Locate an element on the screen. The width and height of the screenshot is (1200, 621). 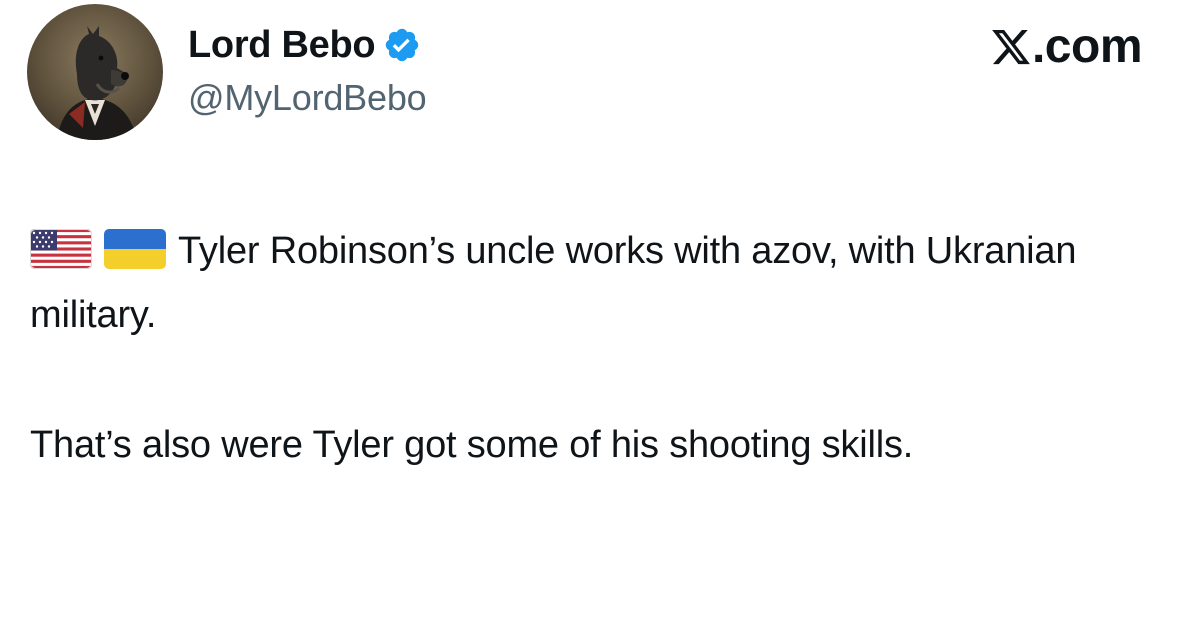
author-display-name: Lord Bebo is located at coordinates (282, 45).